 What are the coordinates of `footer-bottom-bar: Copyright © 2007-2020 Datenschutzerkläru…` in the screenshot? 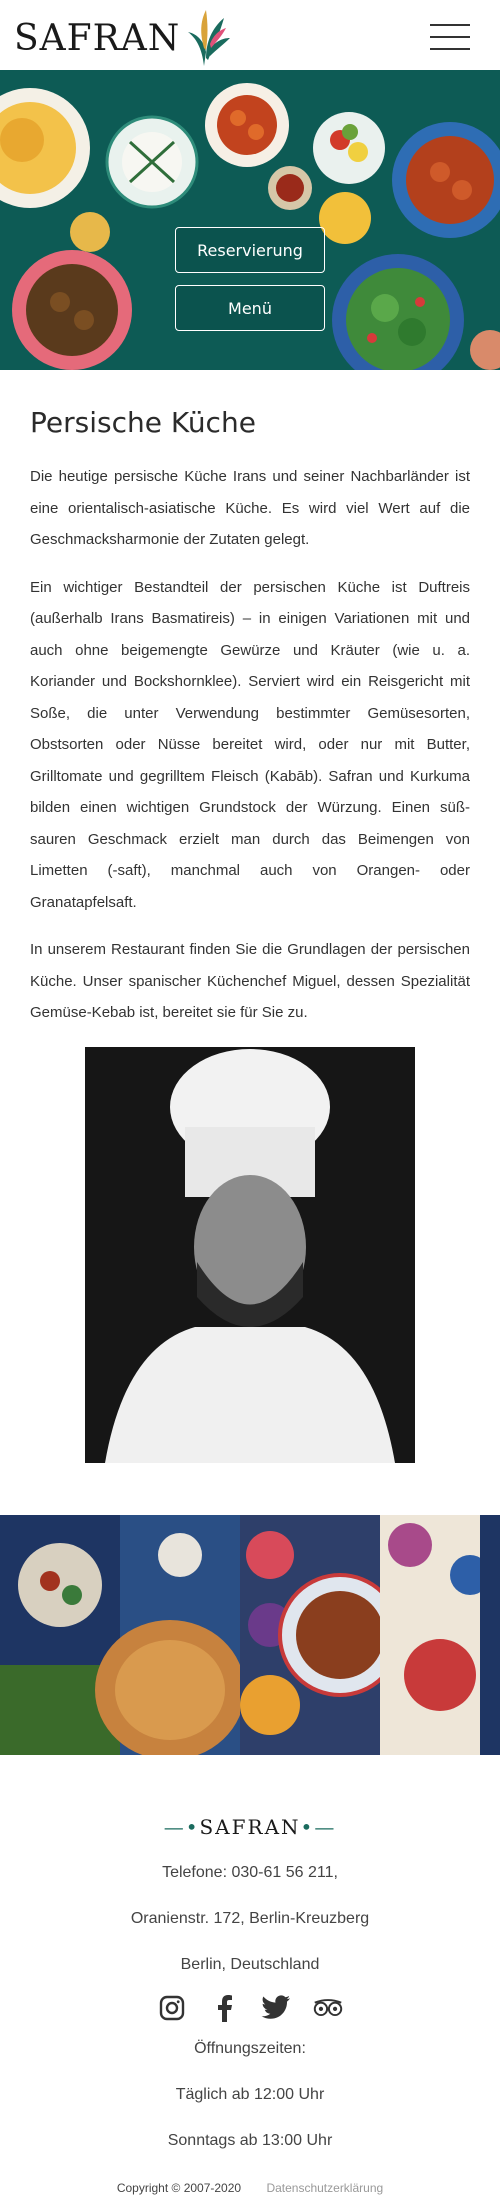 It's located at (250, 2188).